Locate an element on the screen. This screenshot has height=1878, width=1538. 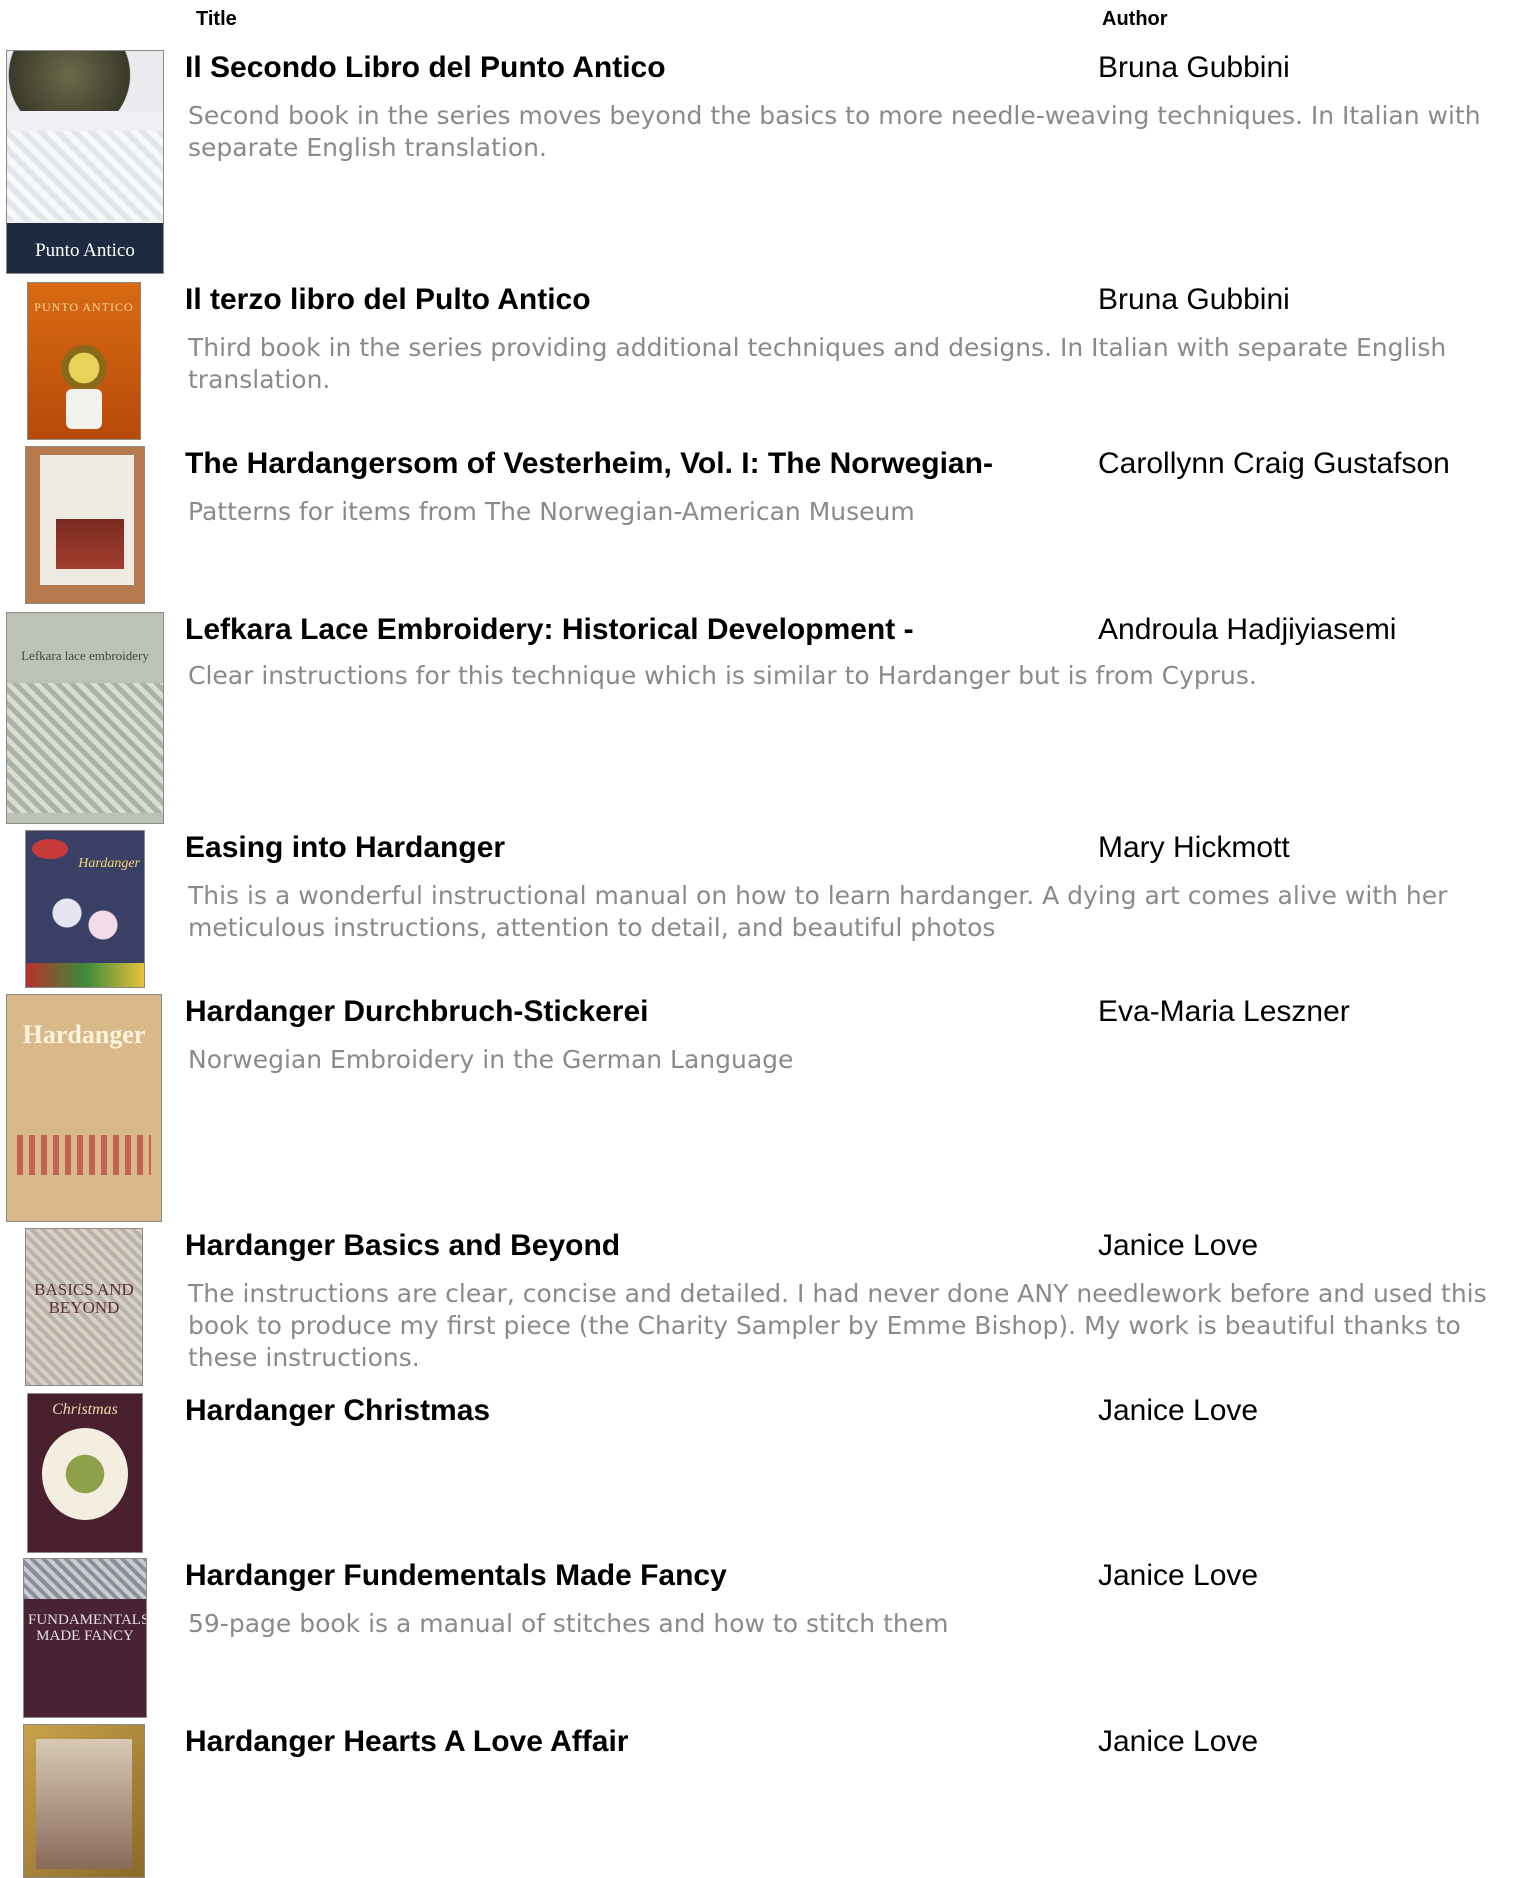
book-title: Hardanger Fundementals Made Fancy is located at coordinates (456, 1576).